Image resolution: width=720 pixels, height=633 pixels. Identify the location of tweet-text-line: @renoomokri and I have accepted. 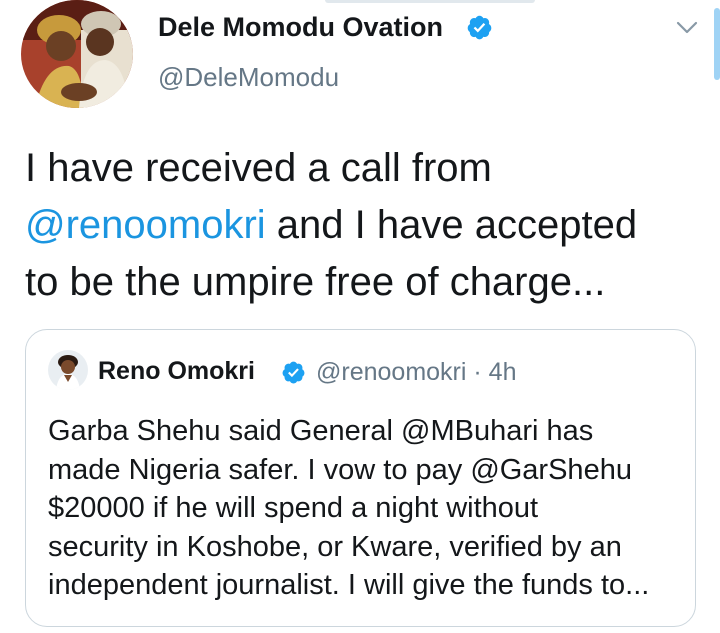
(370, 225).